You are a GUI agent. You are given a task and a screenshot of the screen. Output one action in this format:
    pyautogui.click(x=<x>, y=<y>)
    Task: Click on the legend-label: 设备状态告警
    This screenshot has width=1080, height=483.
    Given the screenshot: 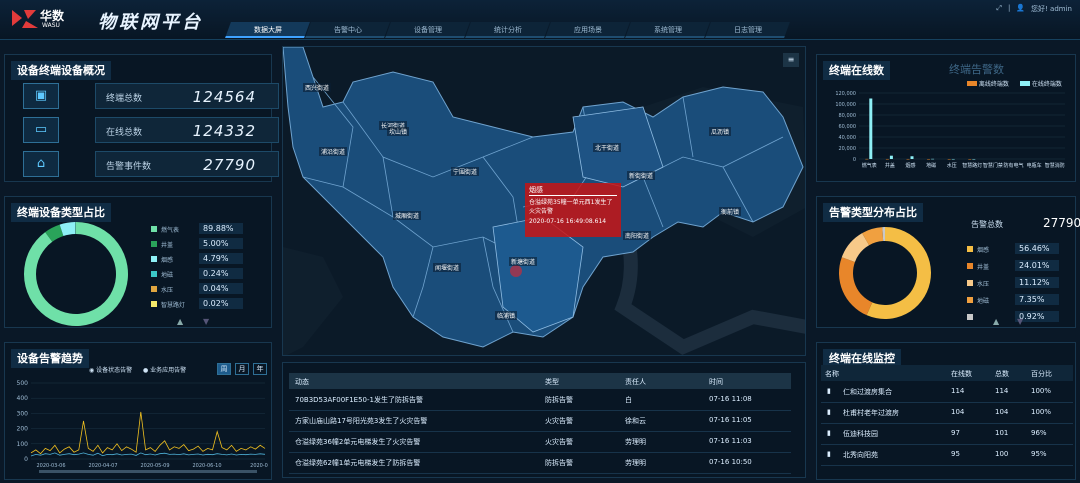 What is the action you would take?
    pyautogui.click(x=114, y=370)
    